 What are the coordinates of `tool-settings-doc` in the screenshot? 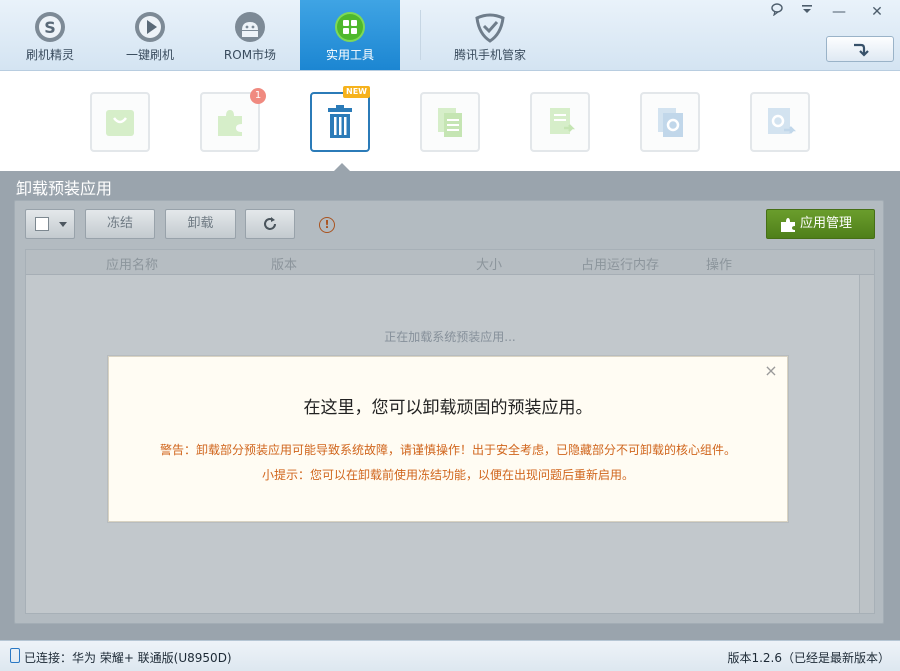 It's located at (670, 122).